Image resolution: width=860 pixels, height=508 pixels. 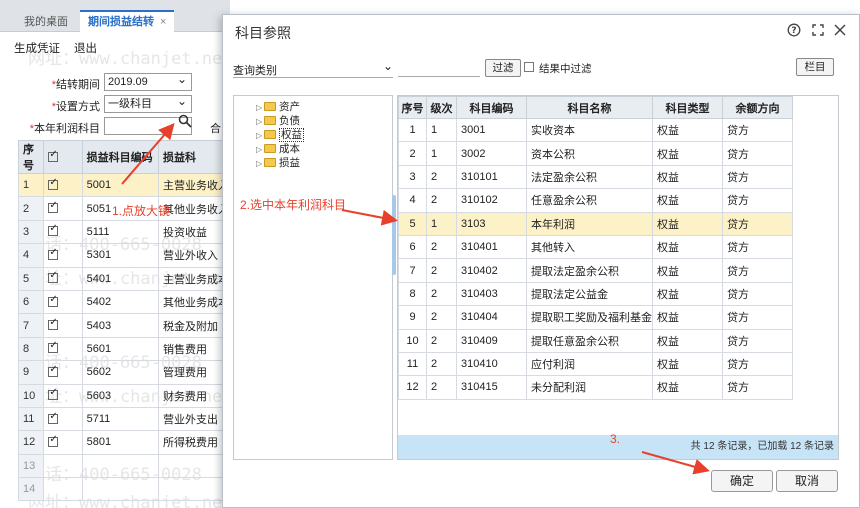 What do you see at coordinates (313, 77) in the screenshot?
I see `query-category-select` at bounding box center [313, 77].